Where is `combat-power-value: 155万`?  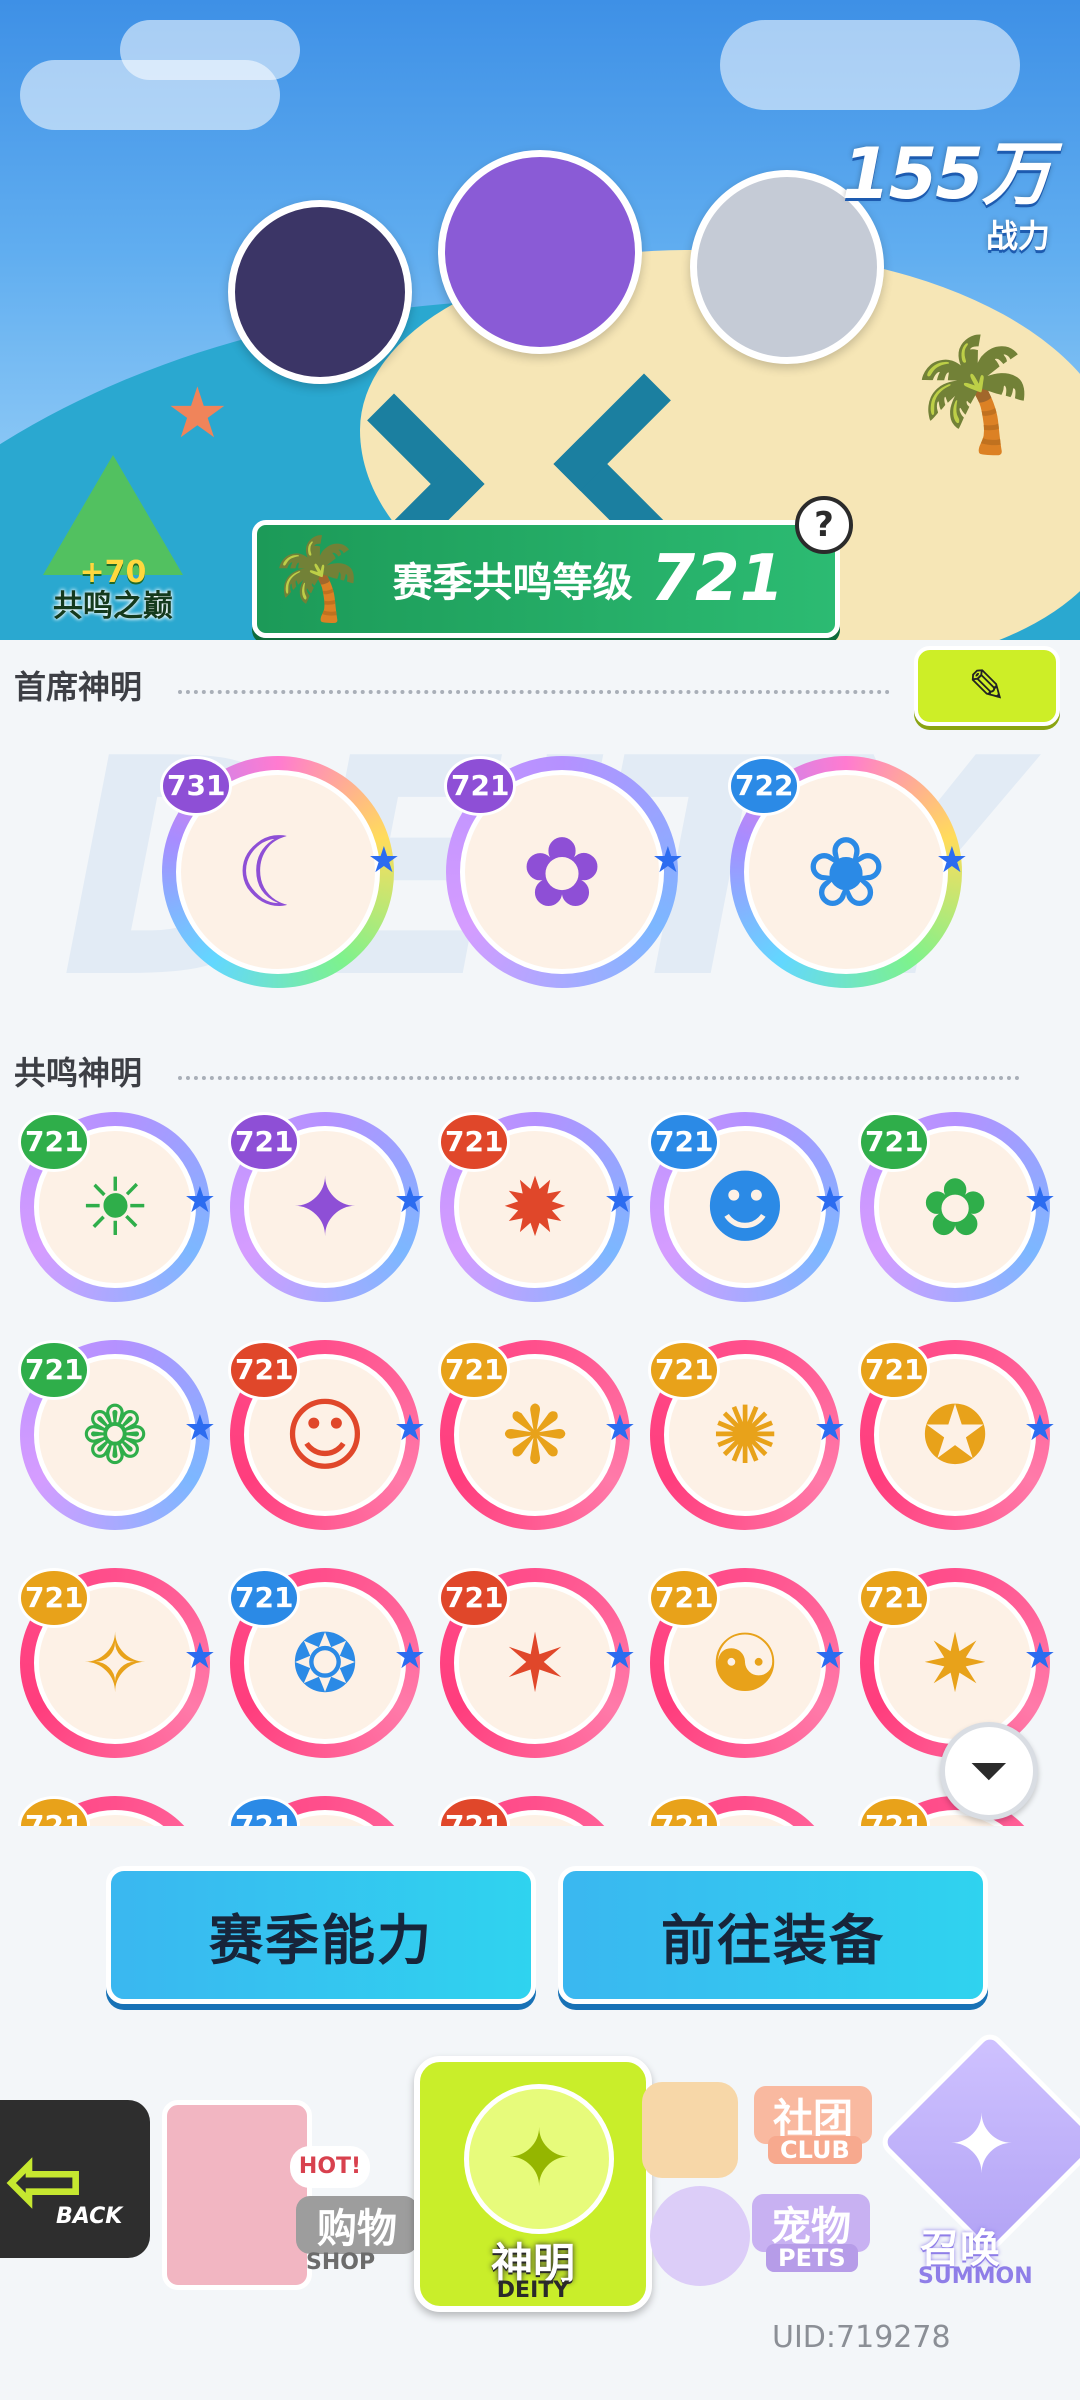 combat-power-value: 155万 is located at coordinates (946, 174).